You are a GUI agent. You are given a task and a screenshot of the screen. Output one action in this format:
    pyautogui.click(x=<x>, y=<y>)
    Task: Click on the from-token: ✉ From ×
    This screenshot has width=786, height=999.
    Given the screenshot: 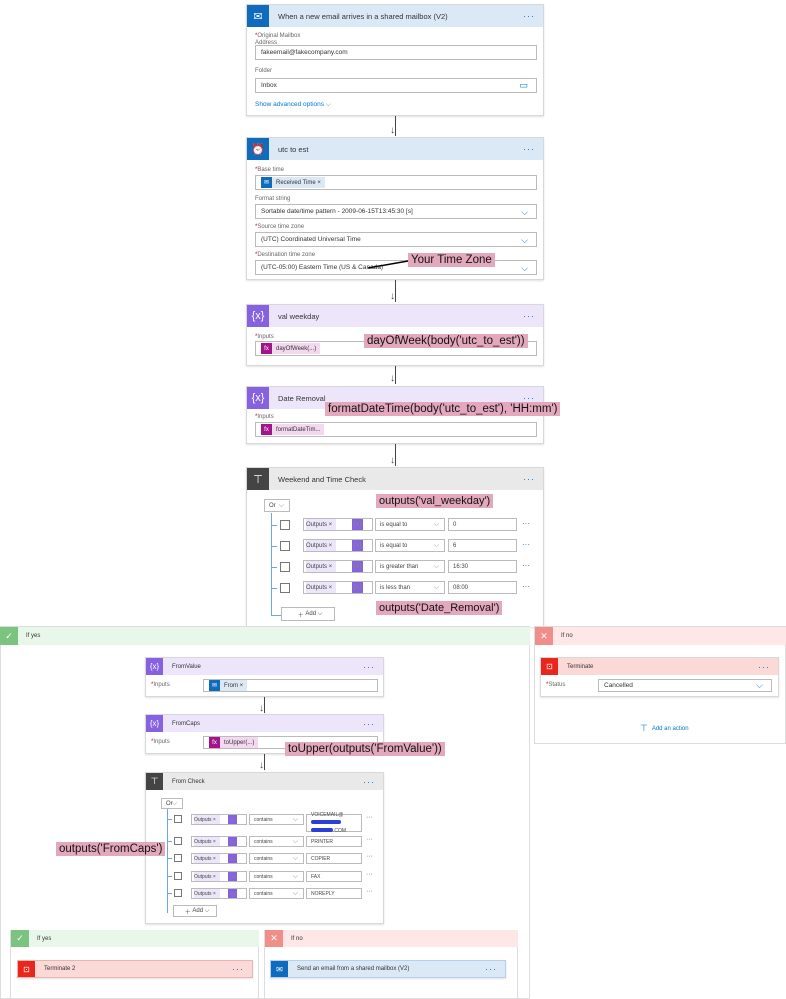 What is the action you would take?
    pyautogui.click(x=228, y=685)
    